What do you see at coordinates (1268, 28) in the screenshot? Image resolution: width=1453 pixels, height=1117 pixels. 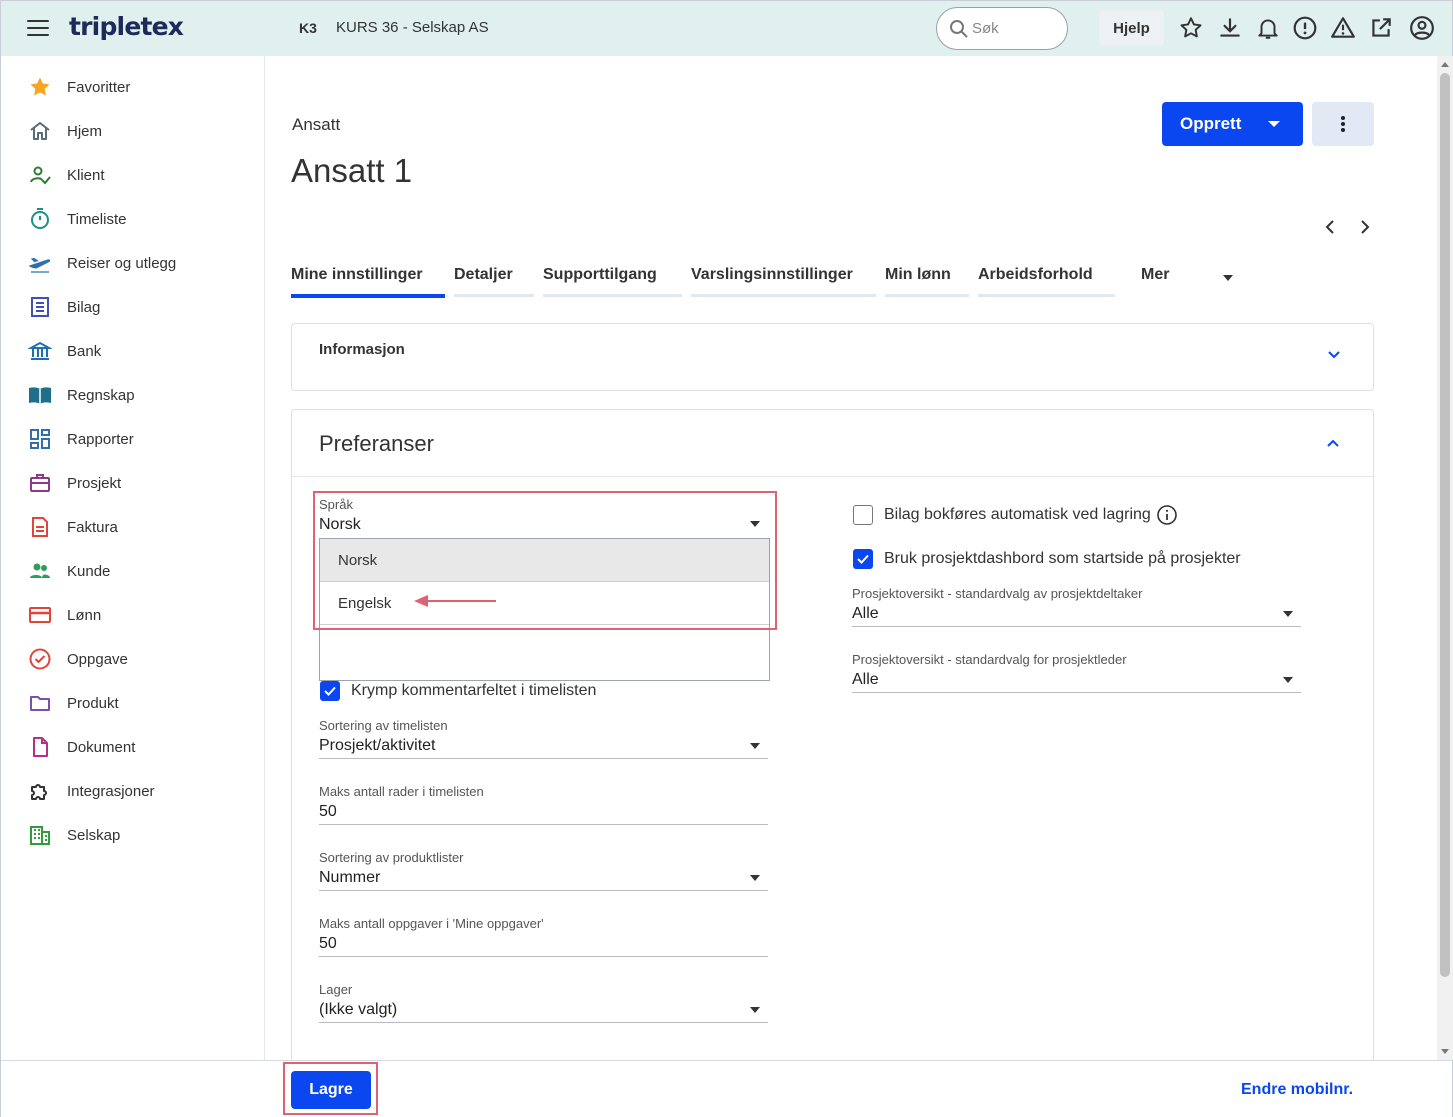 I see `bell-icon` at bounding box center [1268, 28].